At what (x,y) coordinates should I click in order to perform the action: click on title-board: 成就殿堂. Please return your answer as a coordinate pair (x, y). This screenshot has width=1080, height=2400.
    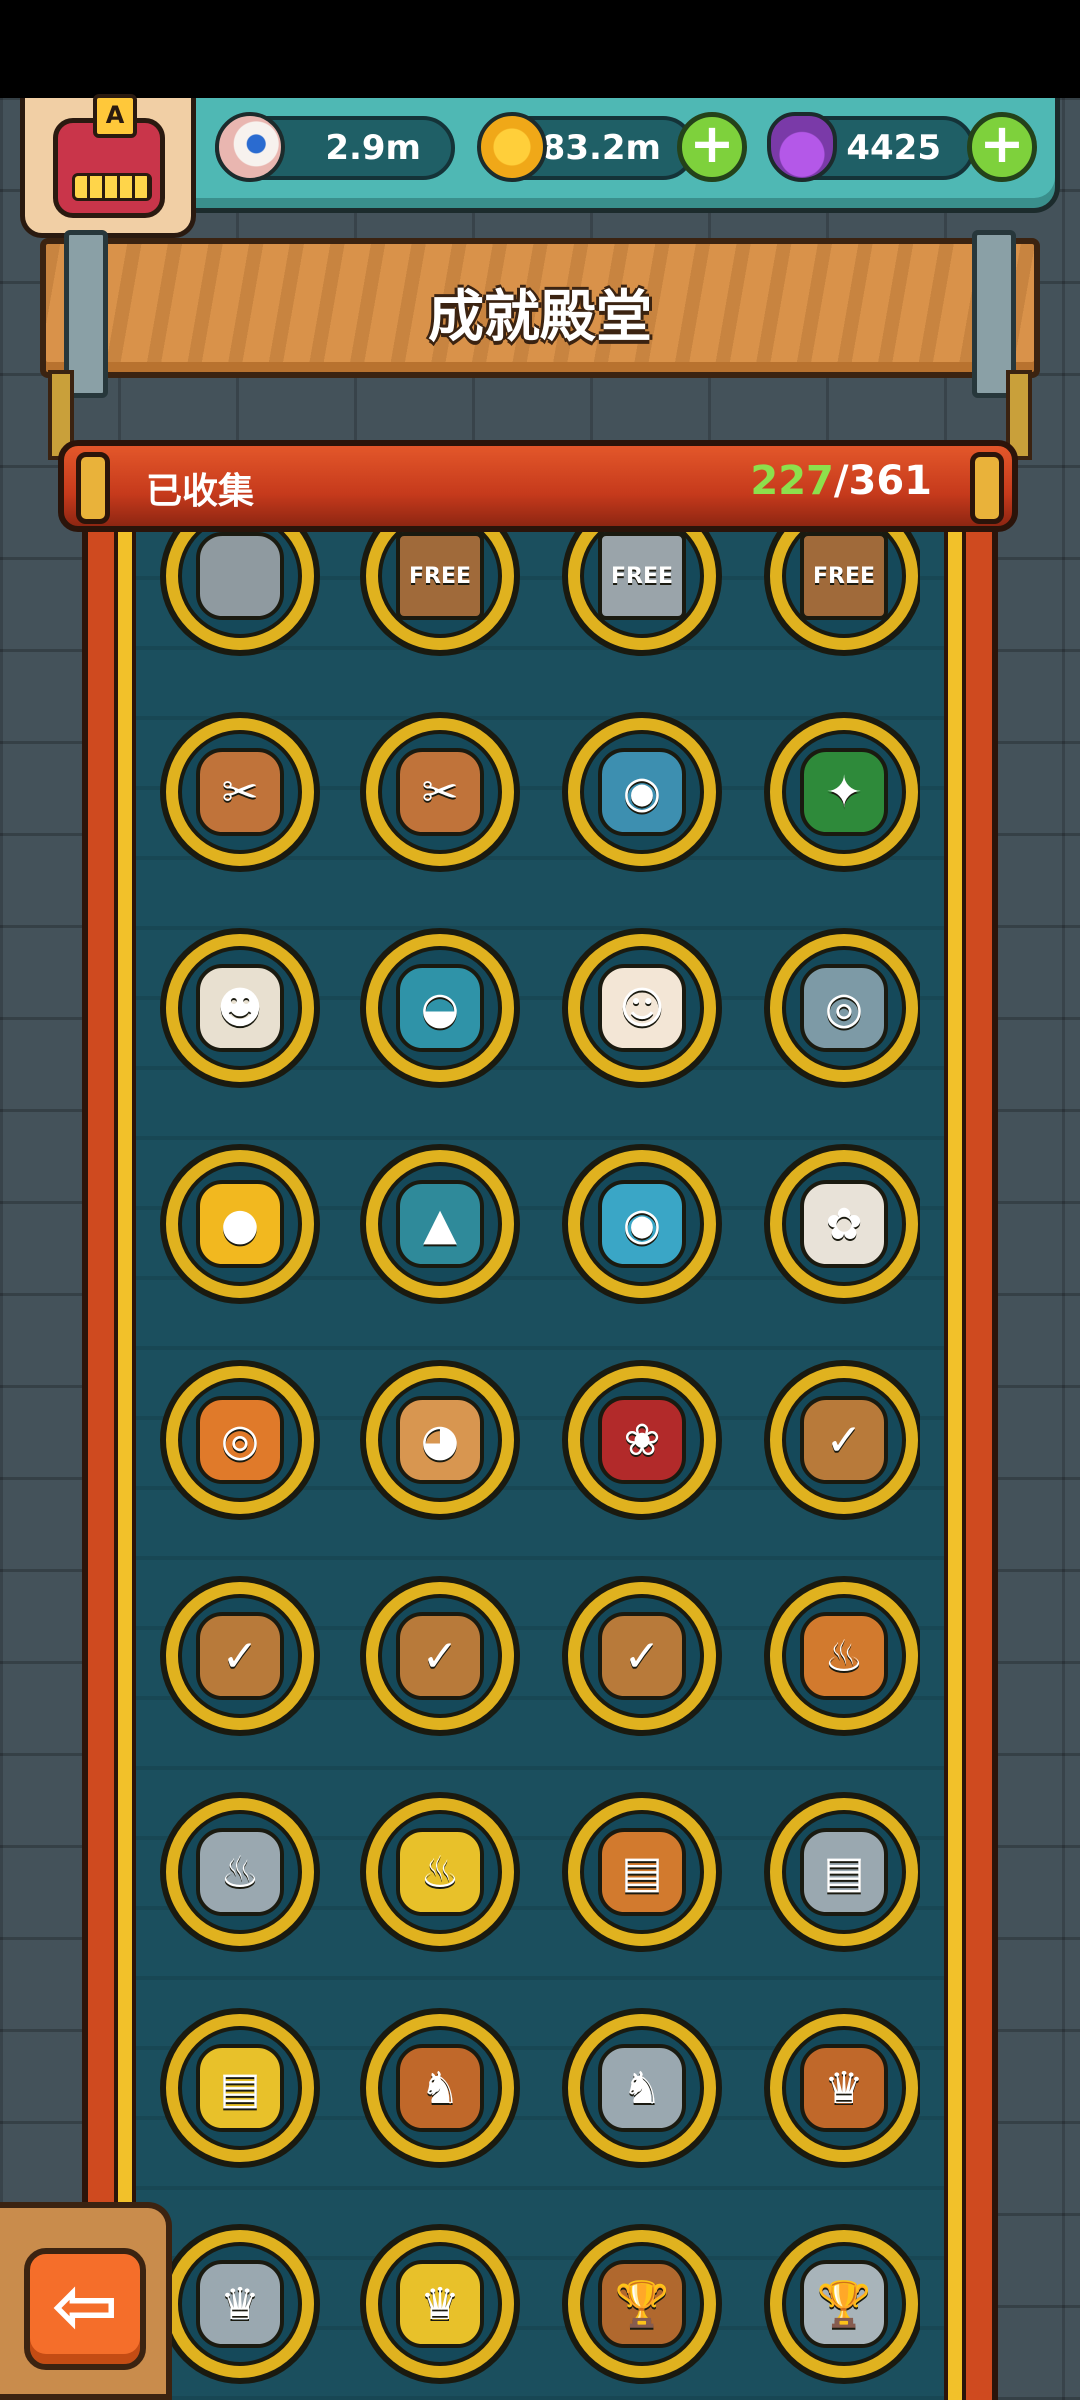
    Looking at the image, I should click on (540, 314).